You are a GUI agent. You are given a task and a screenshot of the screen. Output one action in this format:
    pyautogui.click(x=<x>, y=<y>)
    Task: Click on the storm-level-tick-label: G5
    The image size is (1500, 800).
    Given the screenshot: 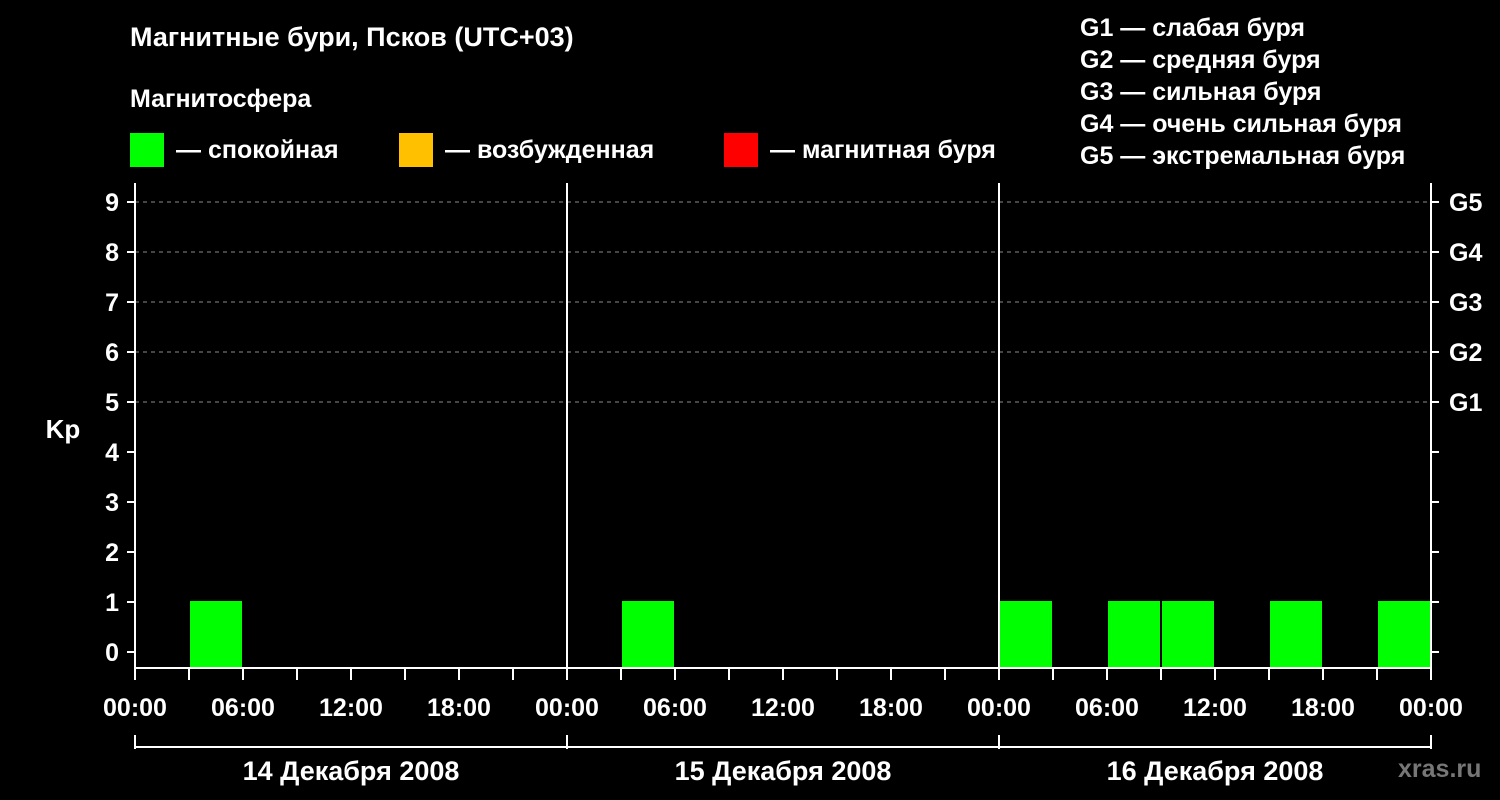 What is the action you would take?
    pyautogui.click(x=1465, y=203)
    